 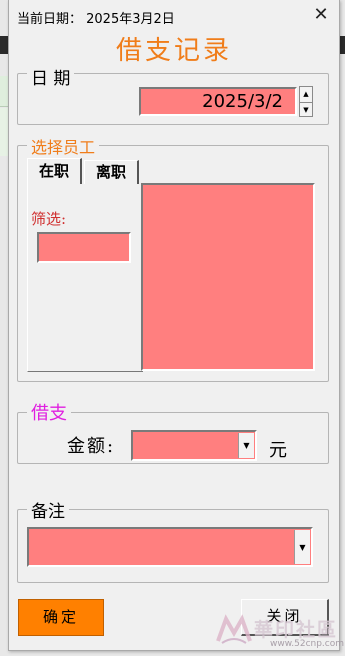 I want to click on title-bar: 当前日期： 2025年3月2日 ✕, so click(x=174, y=16).